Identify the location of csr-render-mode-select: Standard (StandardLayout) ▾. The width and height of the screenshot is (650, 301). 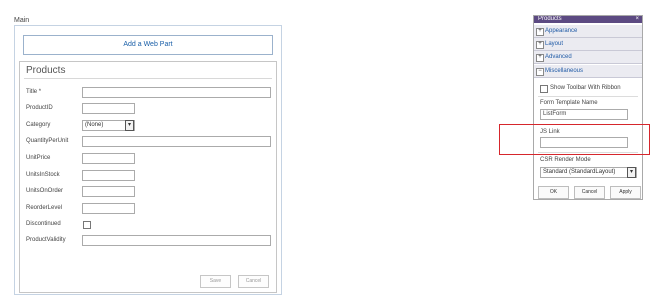
(588, 172).